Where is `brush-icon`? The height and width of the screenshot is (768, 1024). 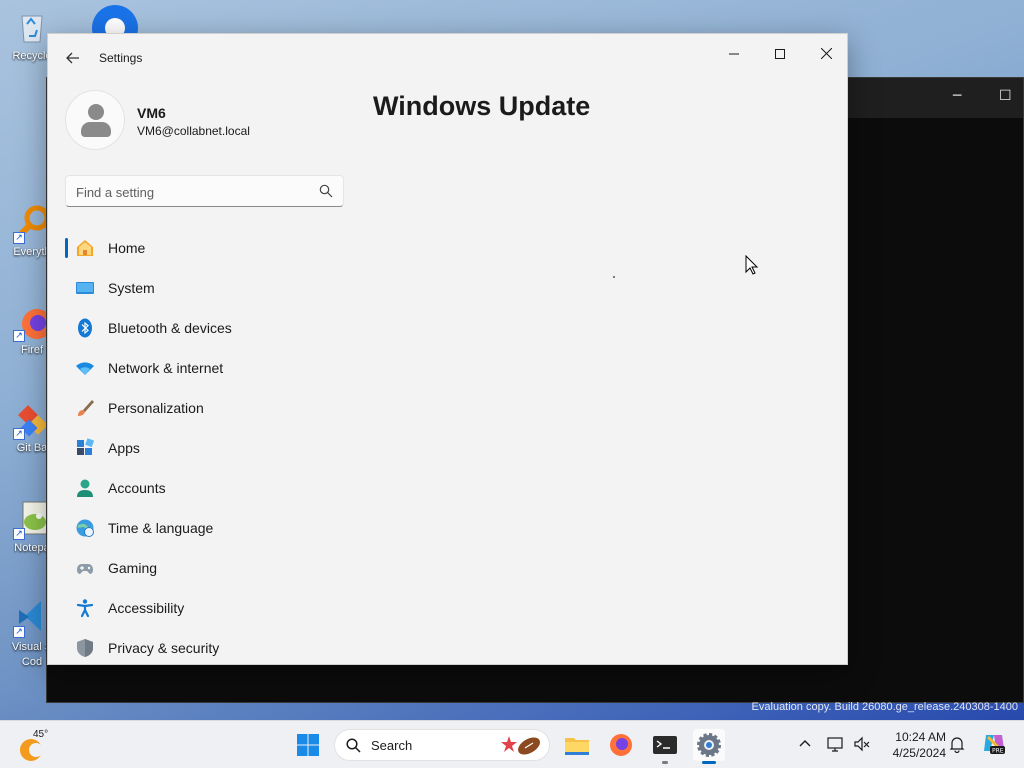 brush-icon is located at coordinates (86, 408).